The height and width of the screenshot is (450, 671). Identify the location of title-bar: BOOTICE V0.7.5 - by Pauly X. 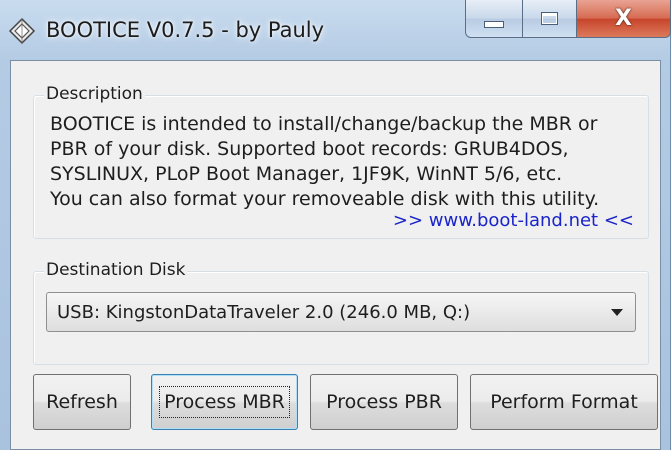
(335, 30).